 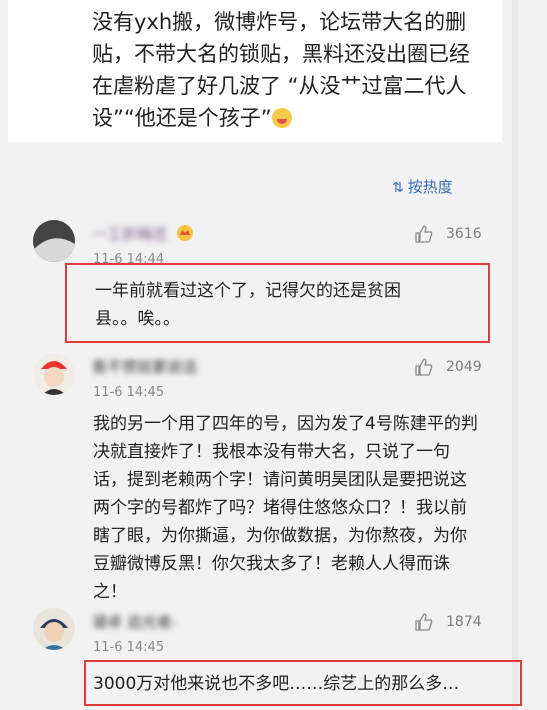 I want to click on sort-label: 按热度, so click(x=430, y=187).